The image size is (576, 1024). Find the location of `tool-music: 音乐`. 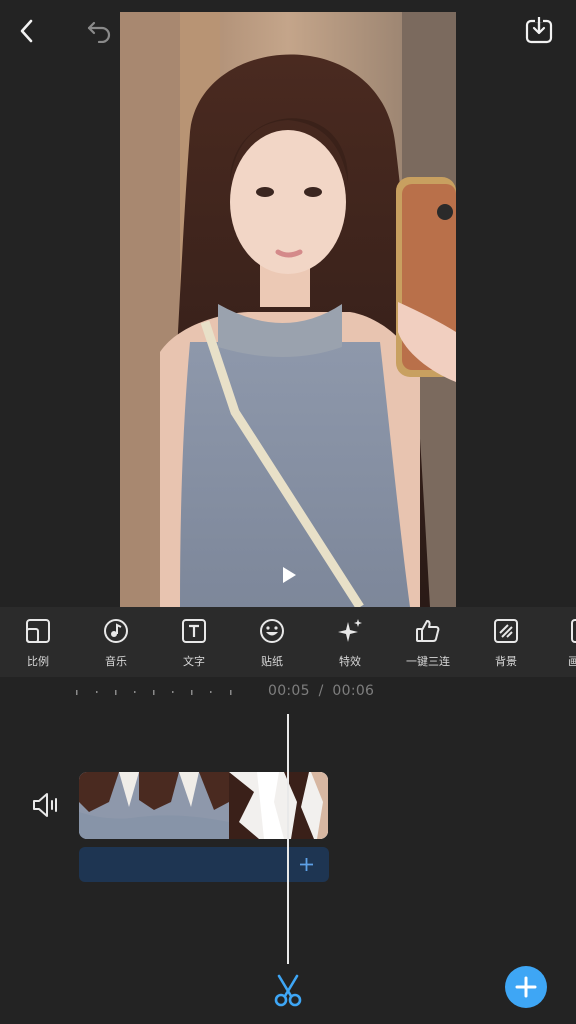

tool-music: 音乐 is located at coordinates (116, 643).